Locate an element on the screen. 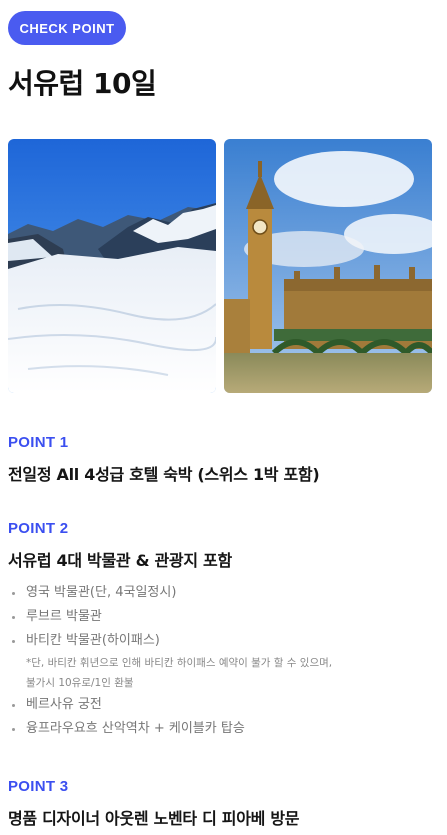 The image size is (447, 835). point-title: 서유럽 4대 박물관 & 관광지 포함 is located at coordinates (120, 560).